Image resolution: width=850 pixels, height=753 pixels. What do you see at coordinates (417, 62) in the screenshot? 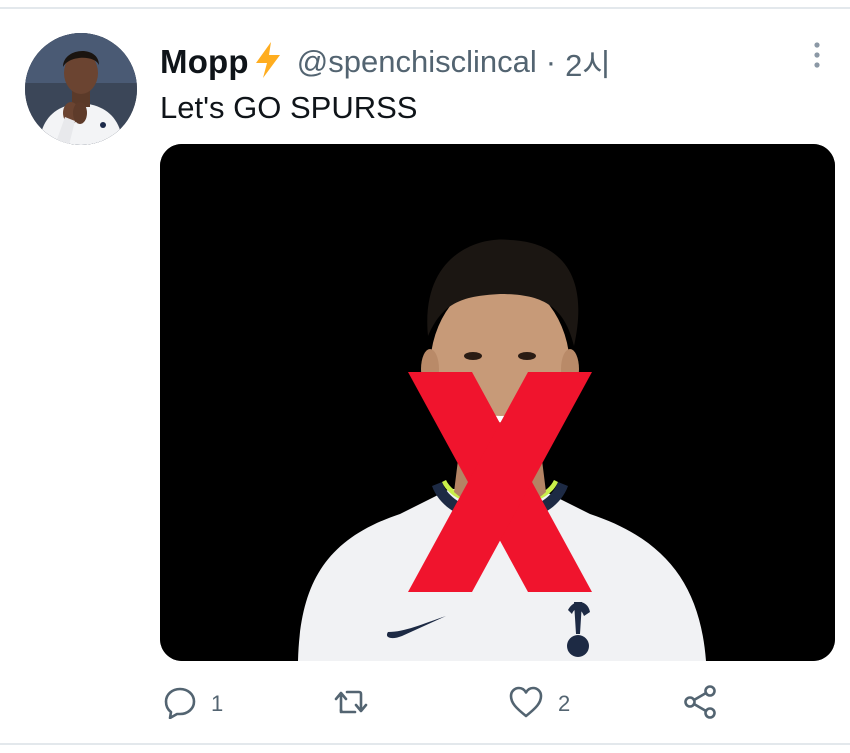
I see `user-handle: @spenchisclincal` at bounding box center [417, 62].